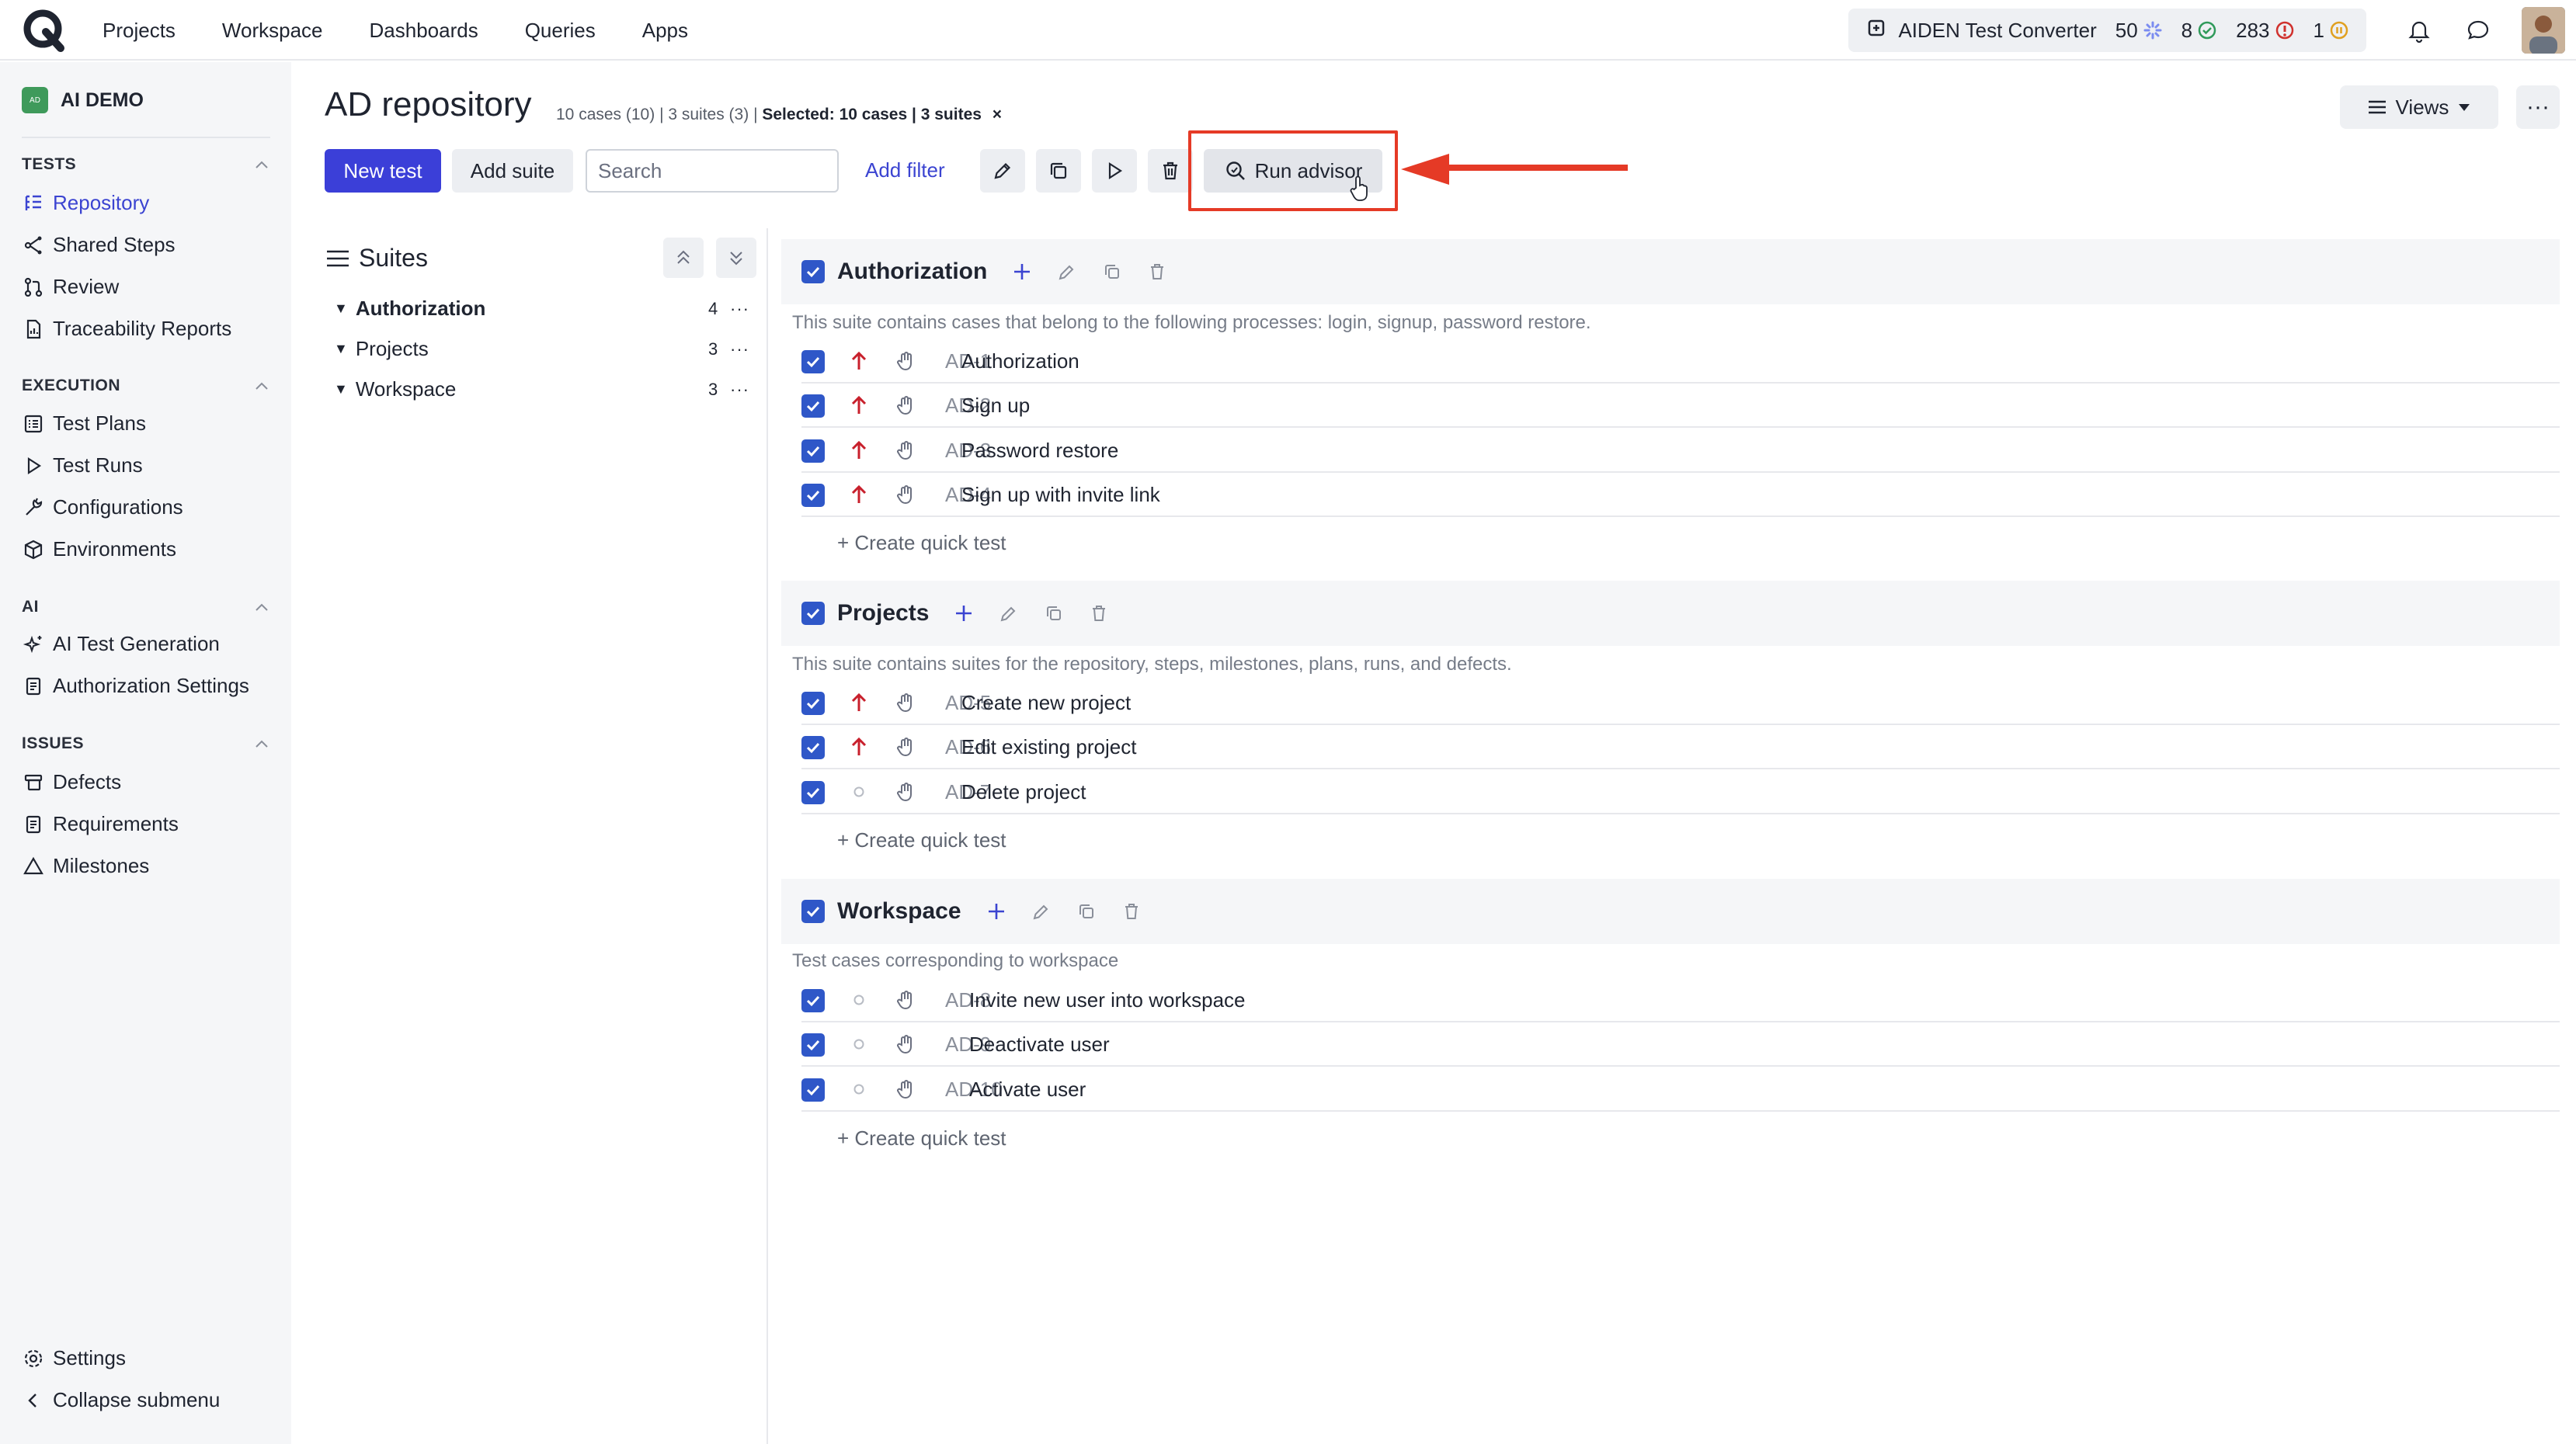  Describe the element at coordinates (71, 782) in the screenshot. I see `sidebar-item-defects: Defects` at that location.